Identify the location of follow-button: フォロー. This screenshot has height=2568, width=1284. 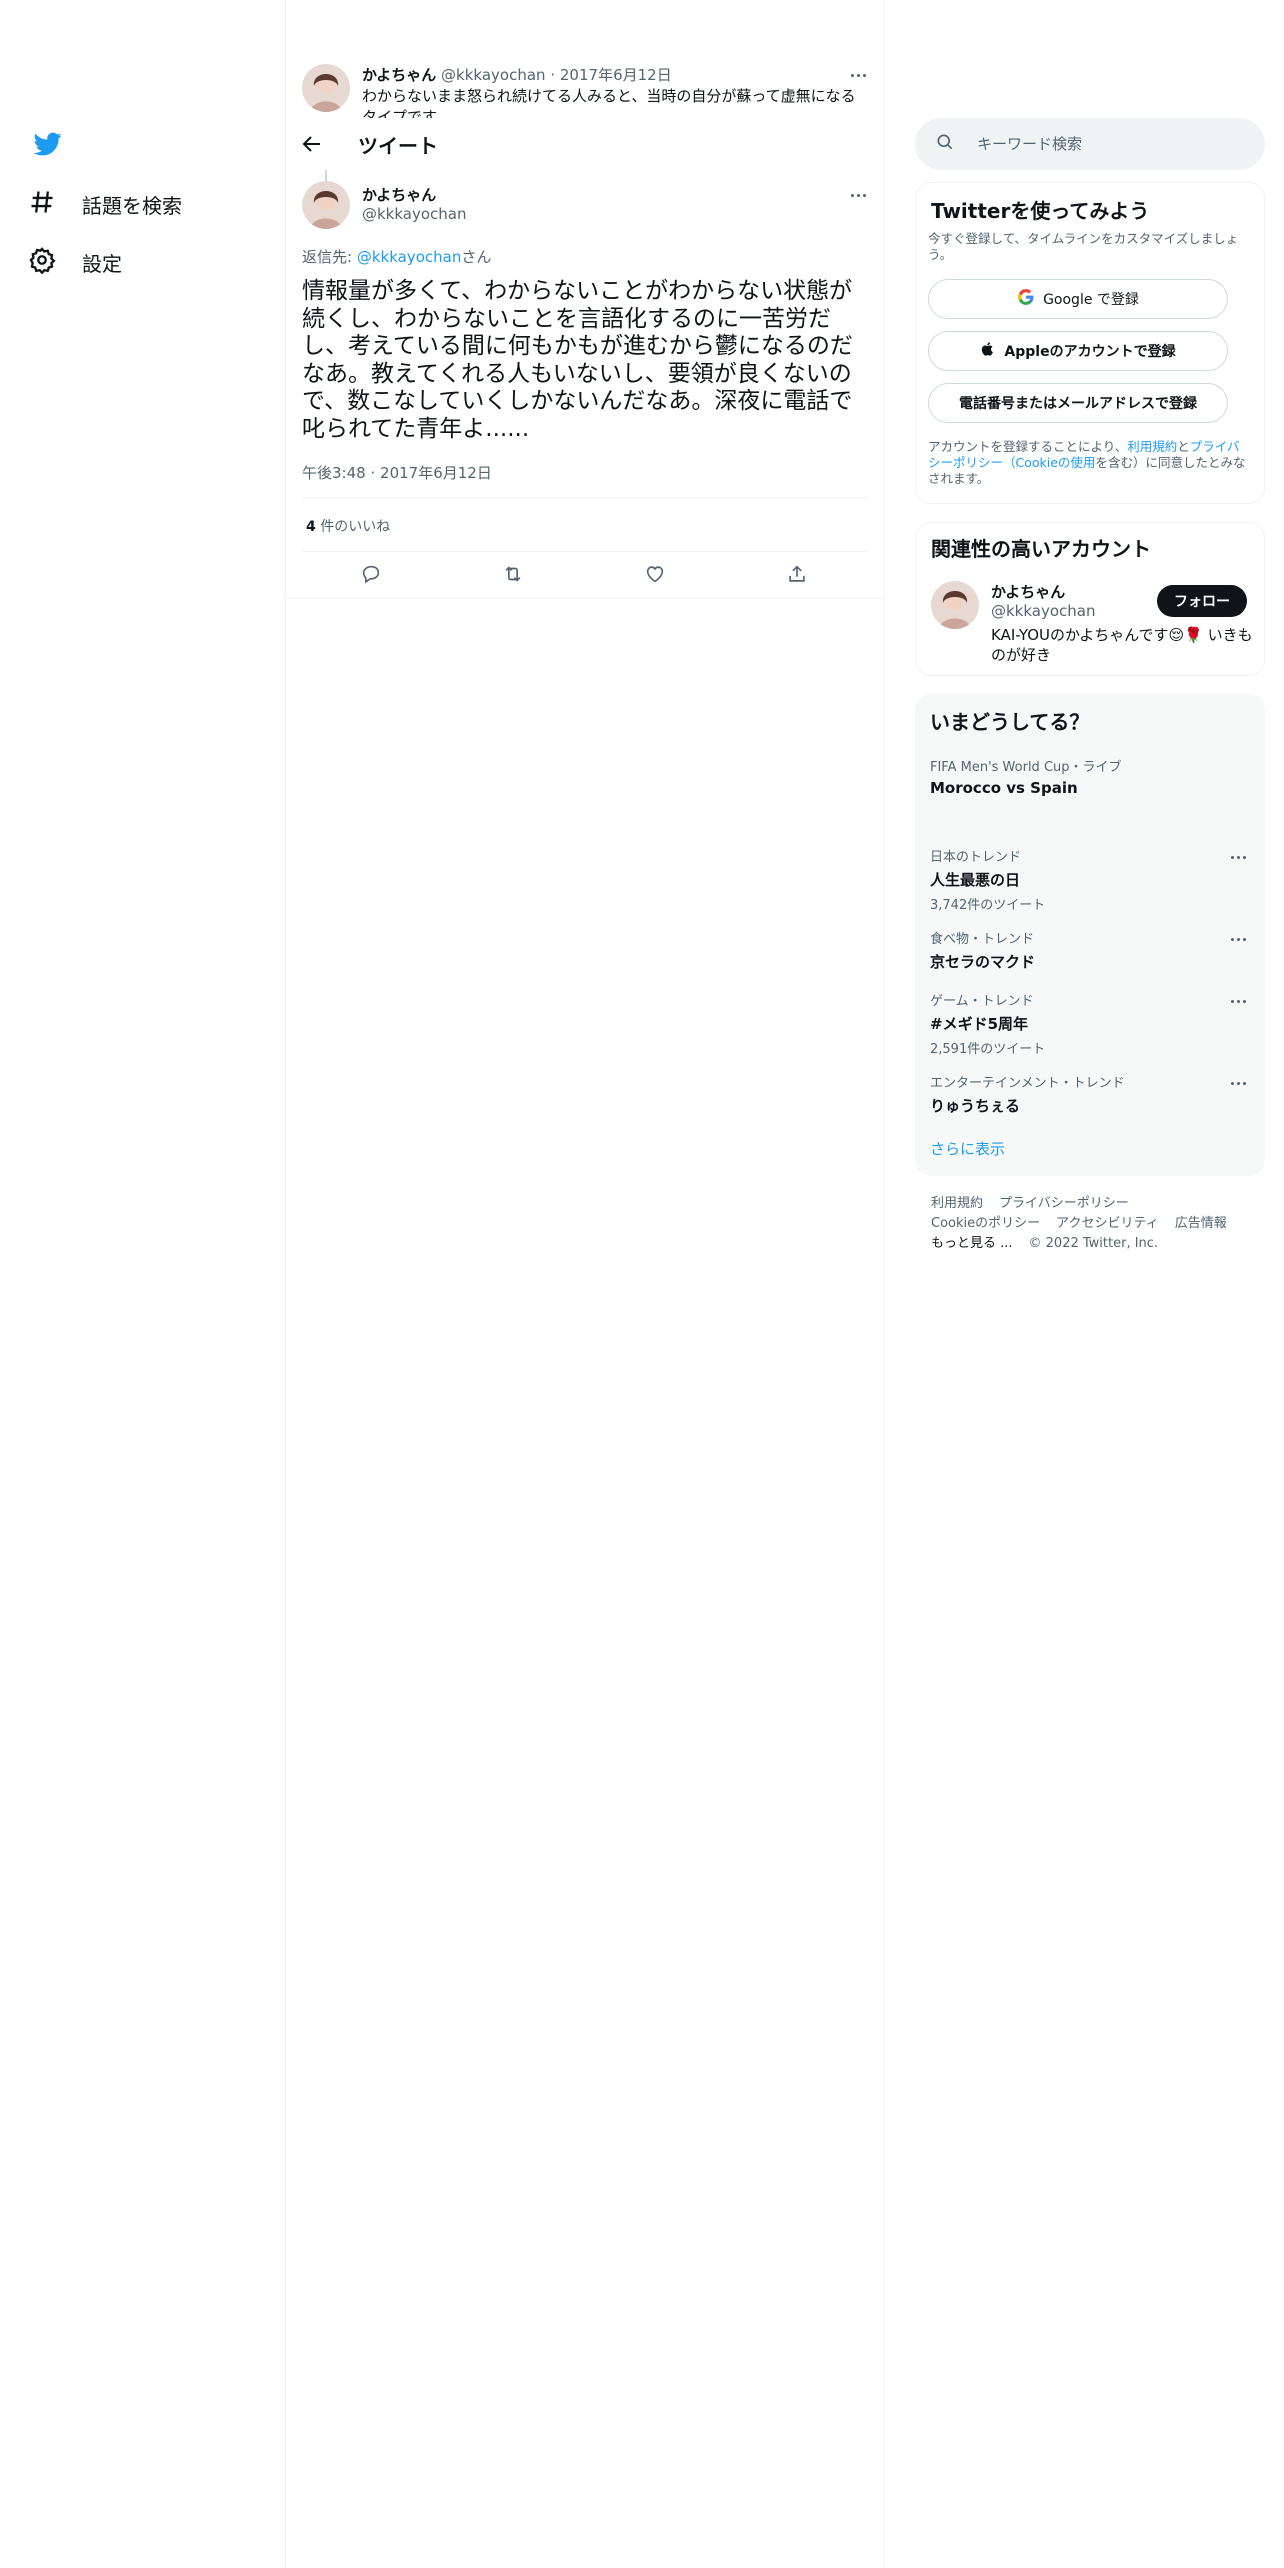
(1202, 601).